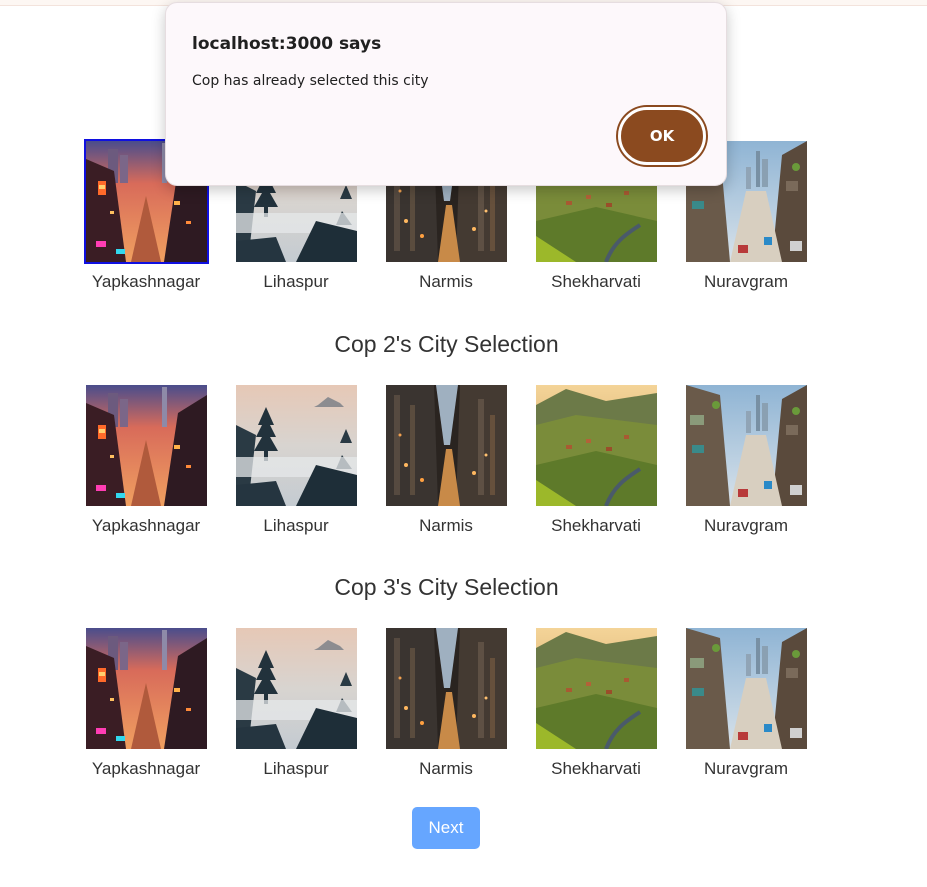 The height and width of the screenshot is (887, 927). Describe the element at coordinates (662, 136) in the screenshot. I see `ok-button: OK` at that location.